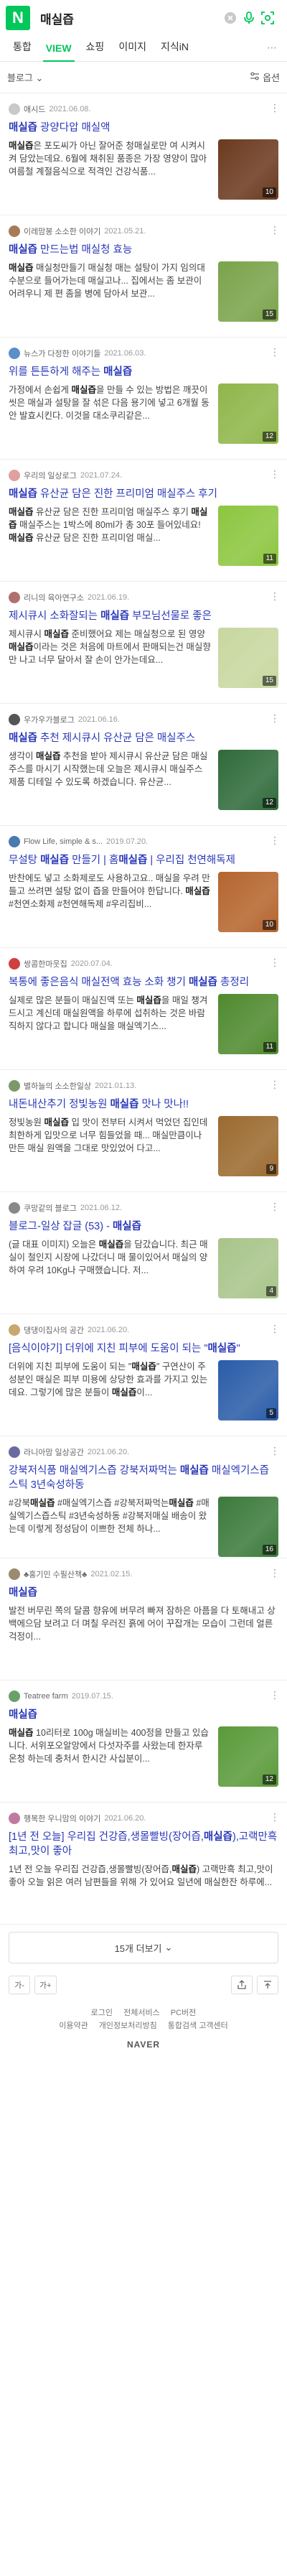 The image size is (287, 2576). I want to click on author-name: 라니아맘 일상공간, so click(54, 1452).